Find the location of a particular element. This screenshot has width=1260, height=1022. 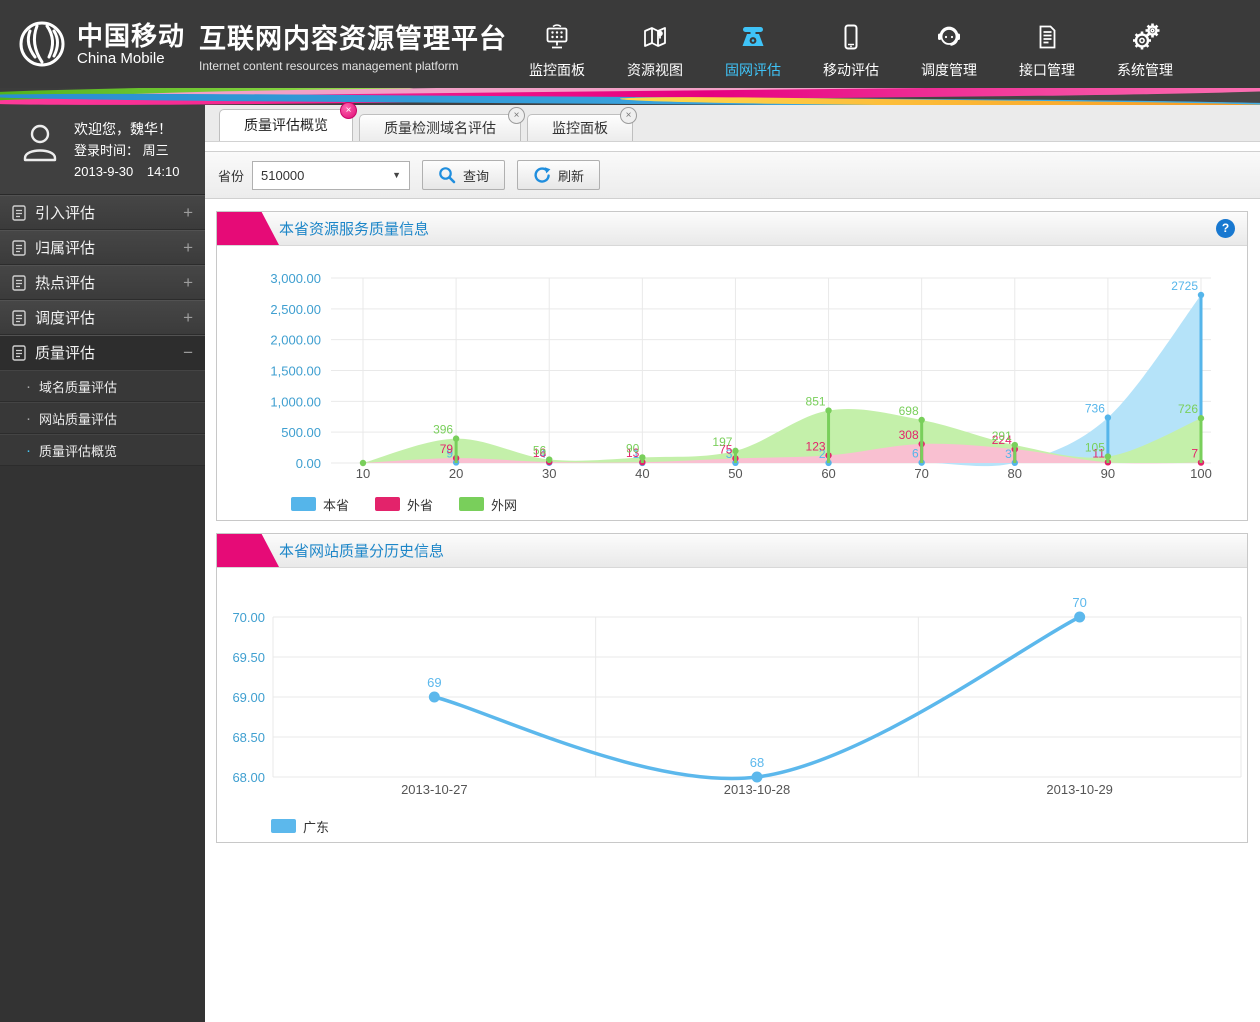

svg-text: 3 is located at coordinates (1008, 454).